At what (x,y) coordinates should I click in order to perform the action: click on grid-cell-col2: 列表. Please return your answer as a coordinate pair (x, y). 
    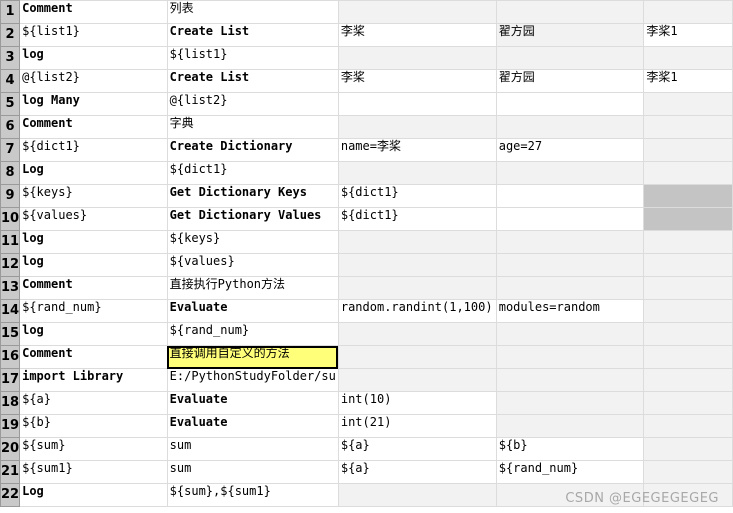
    Looking at the image, I should click on (252, 12).